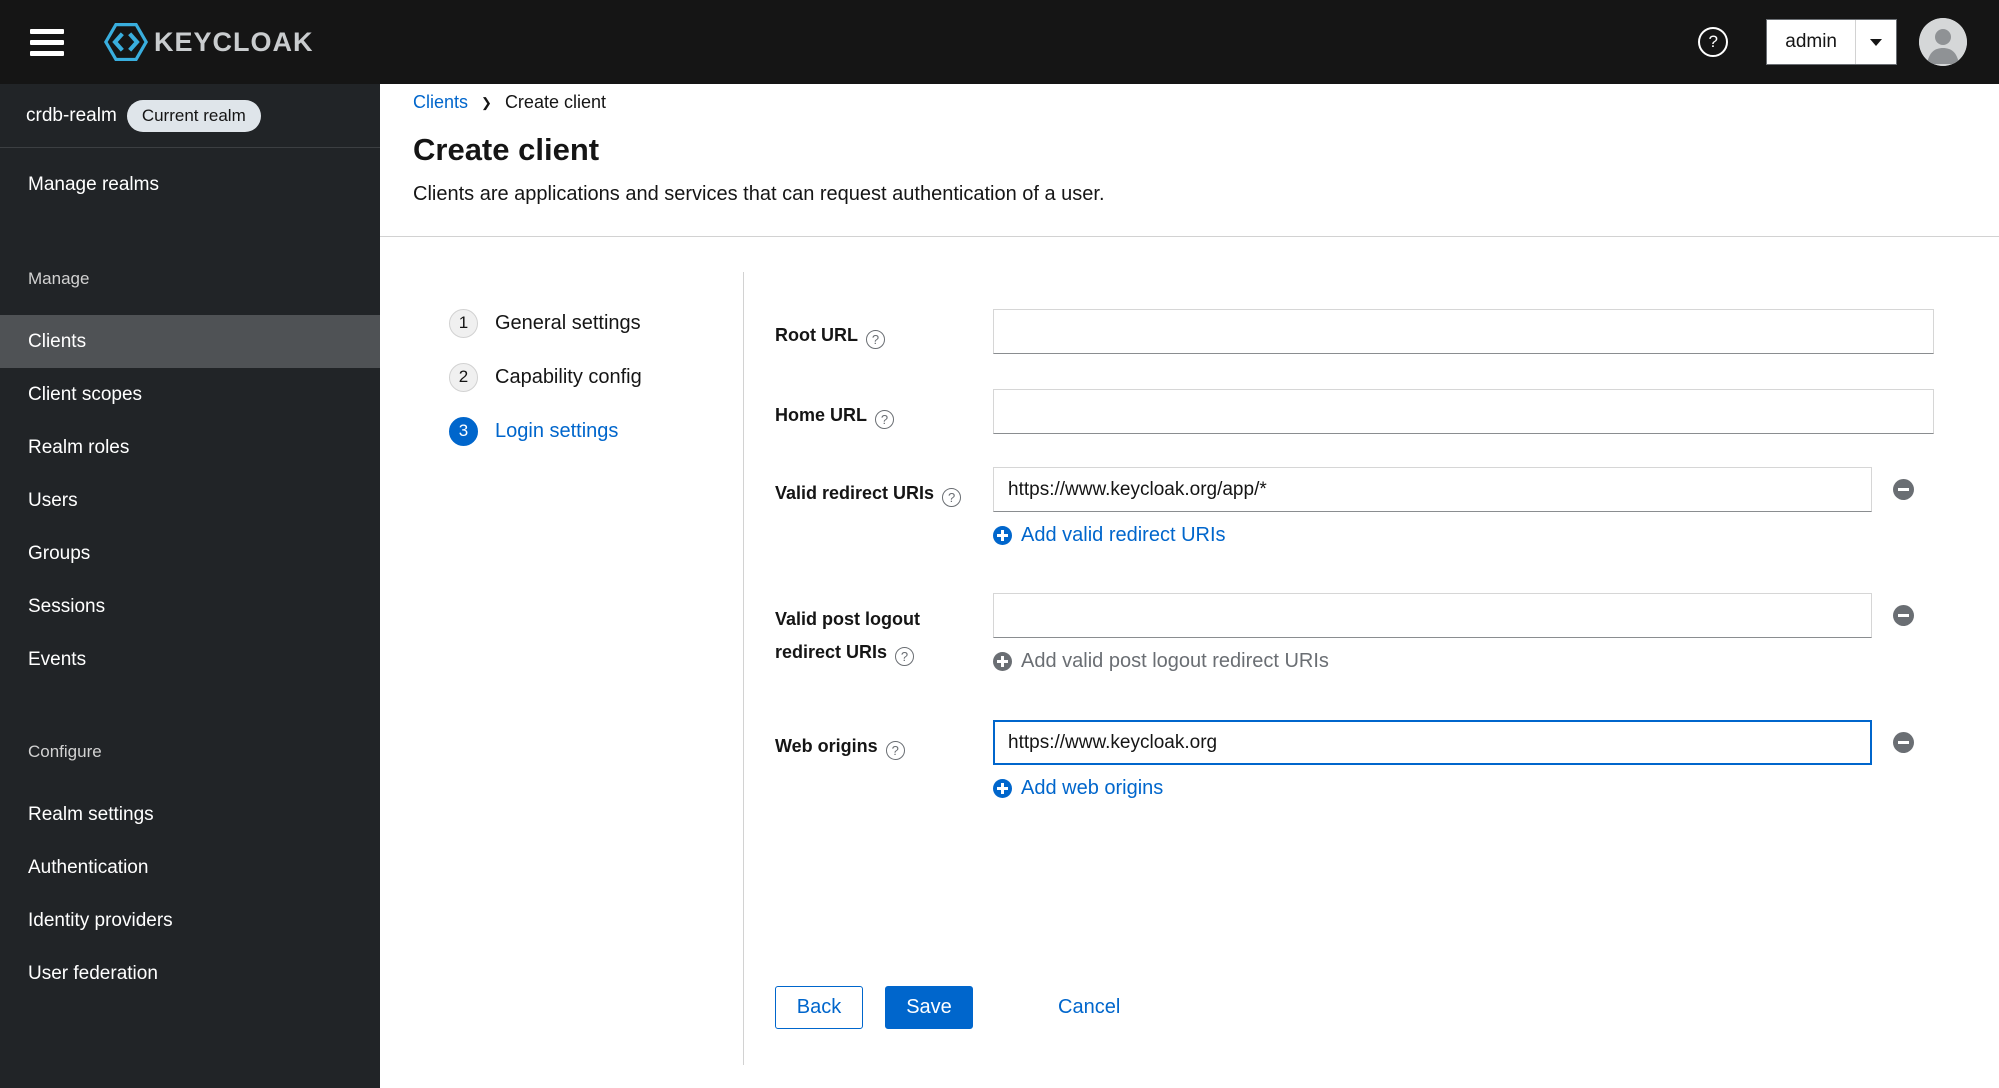 Image resolution: width=1999 pixels, height=1088 pixels. What do you see at coordinates (190, 973) in the screenshot?
I see `sidebar-item-user-federation: User federation` at bounding box center [190, 973].